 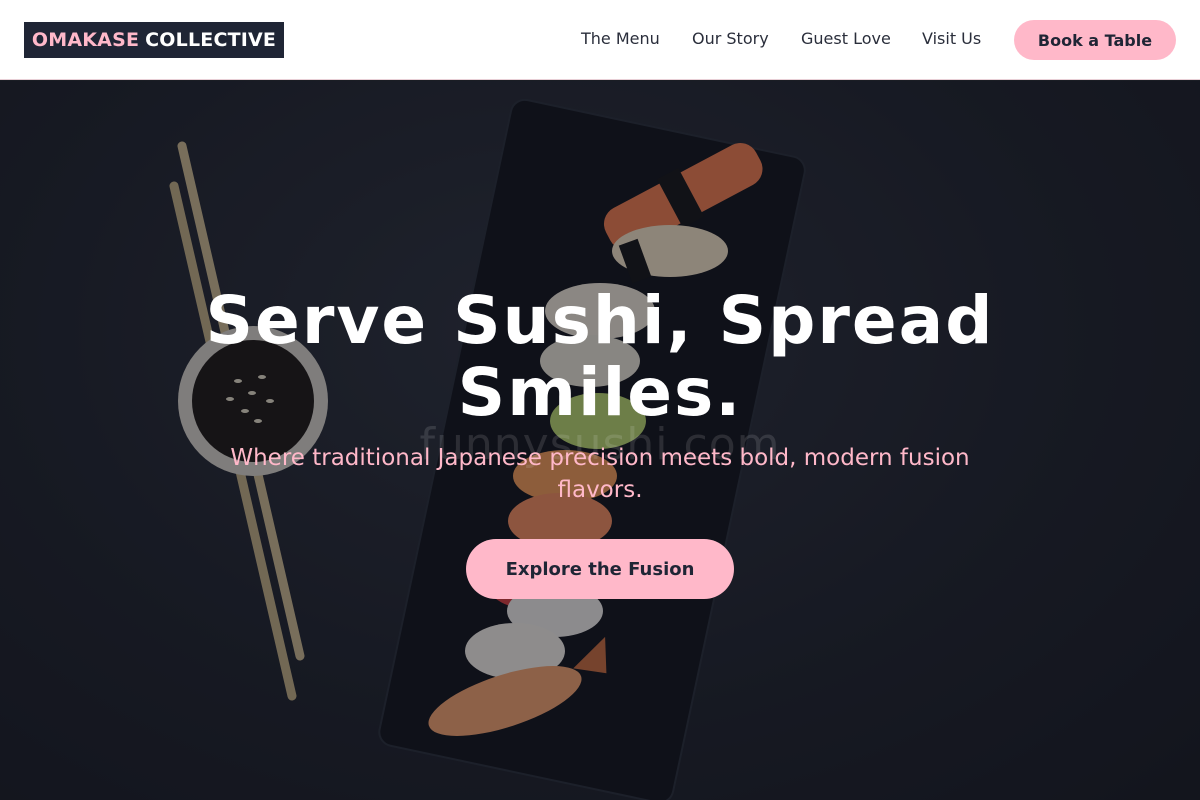 I want to click on book-table-button: Book a Table, so click(x=1095, y=40).